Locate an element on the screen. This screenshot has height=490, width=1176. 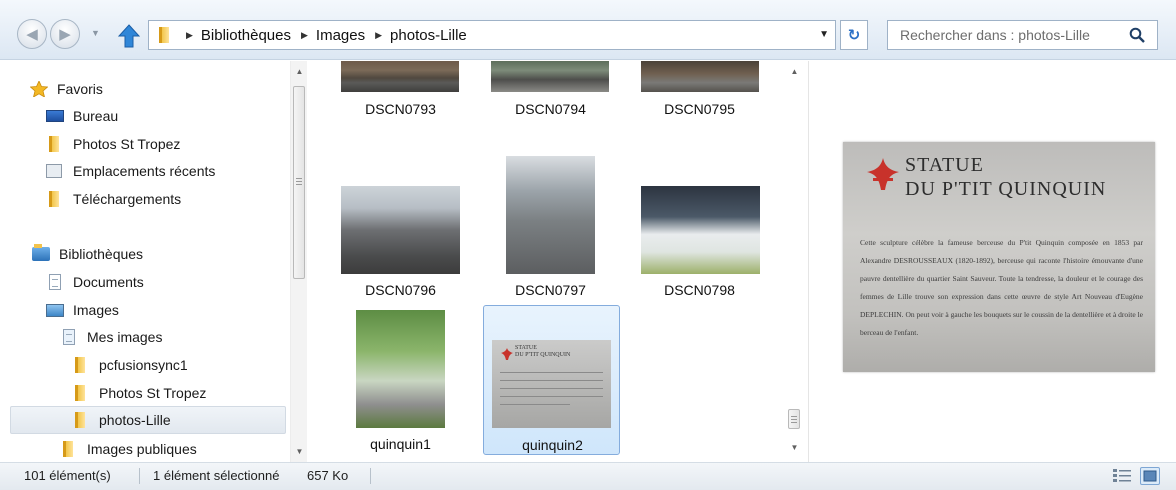
file-tile: DSCN0794 is located at coordinates (550, 92).